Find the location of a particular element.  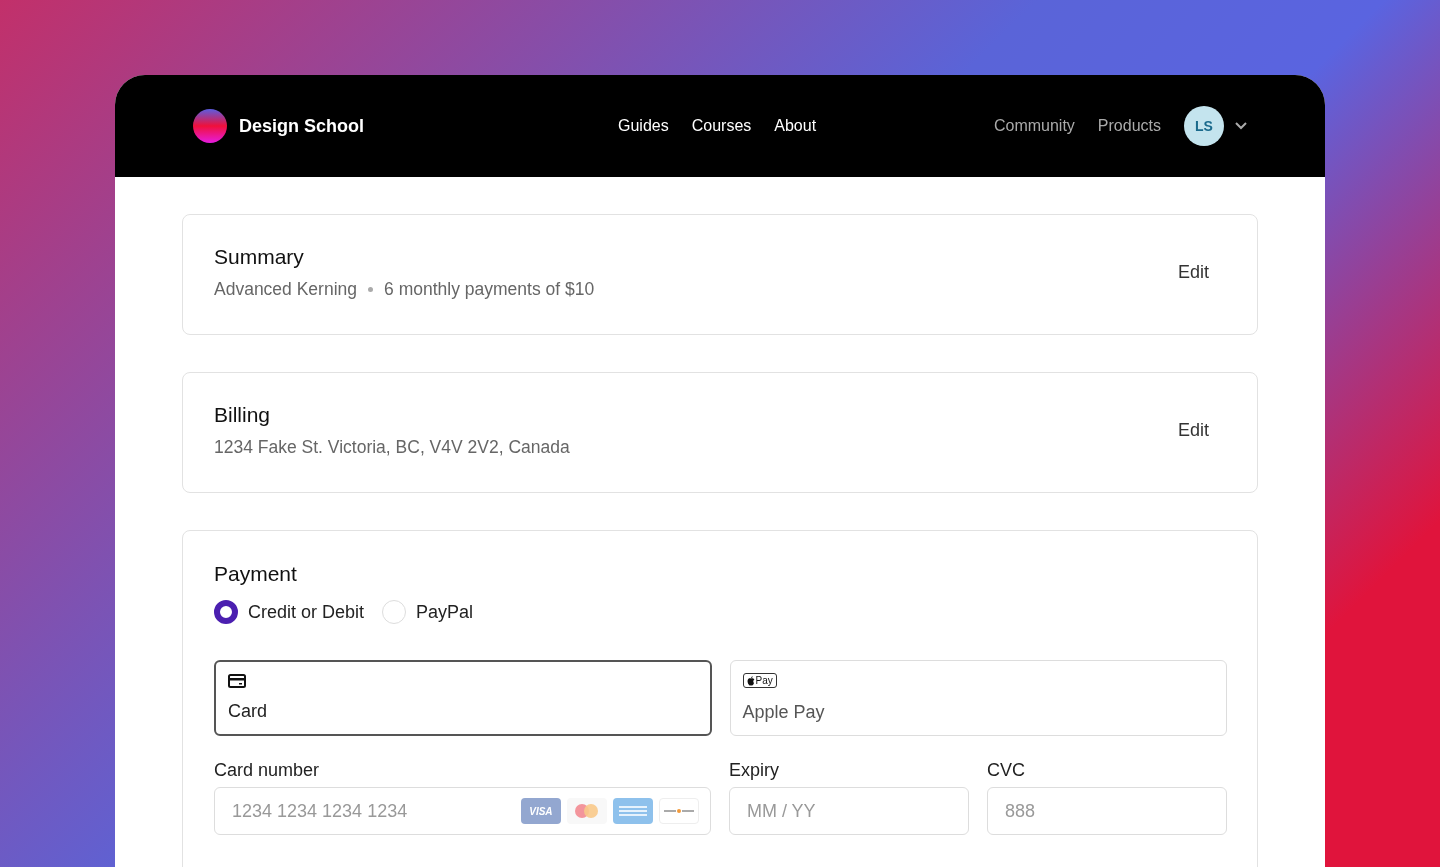

radio-label: Credit or Debit is located at coordinates (306, 612).